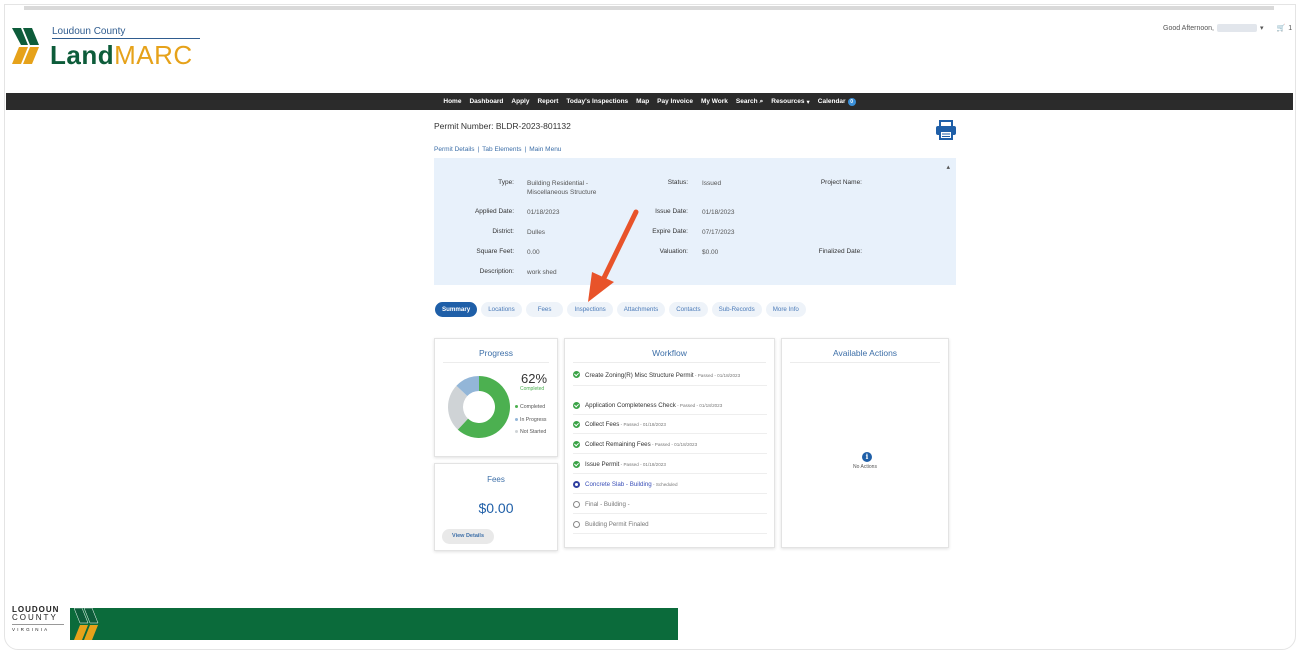 Image resolution: width=1300 pixels, height=652 pixels. What do you see at coordinates (840, 251) in the screenshot?
I see `finalized-date-label: Finalized Date:` at bounding box center [840, 251].